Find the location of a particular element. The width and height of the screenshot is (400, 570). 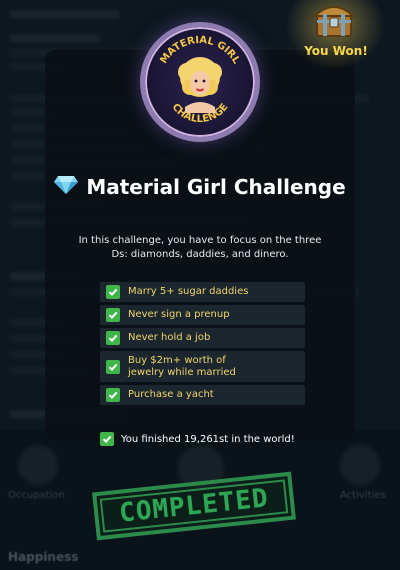

task-item: Never hold a job is located at coordinates (202, 338).